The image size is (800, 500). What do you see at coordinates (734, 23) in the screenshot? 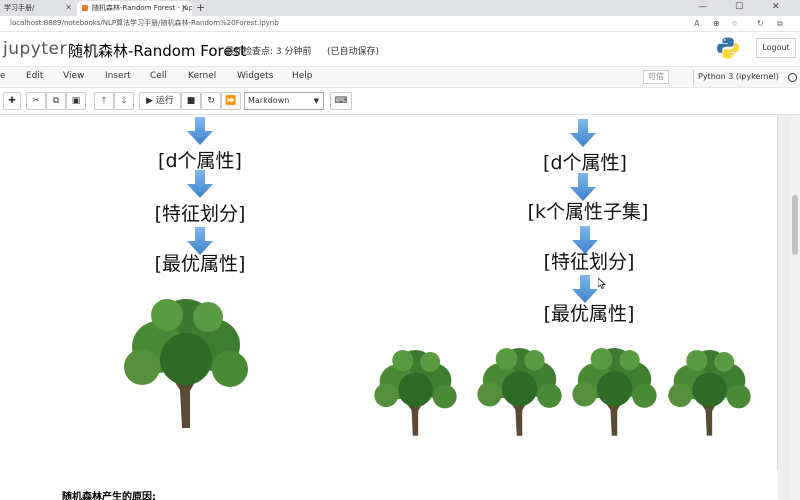
I see `favorite-icon: ☆` at bounding box center [734, 23].